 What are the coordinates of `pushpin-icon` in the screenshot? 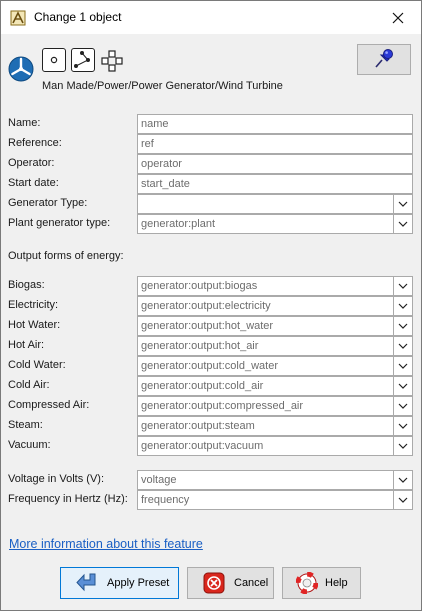 It's located at (384, 59).